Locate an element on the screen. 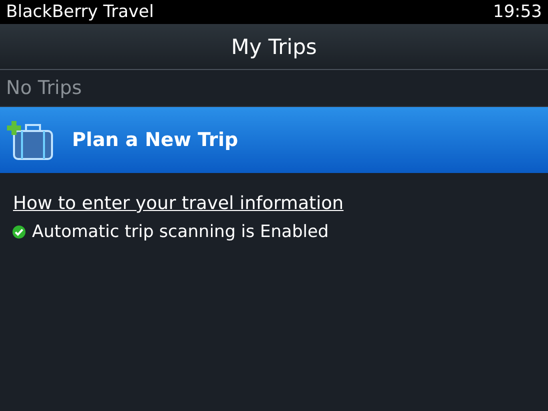  scanning-status: Automatic trip scanning is Enabled is located at coordinates (180, 232).